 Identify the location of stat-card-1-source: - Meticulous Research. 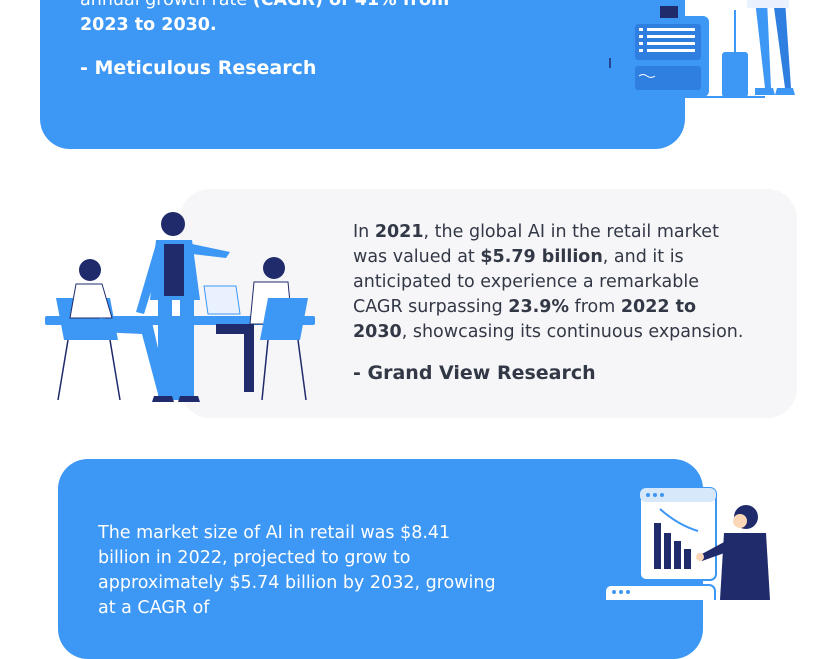
(198, 68).